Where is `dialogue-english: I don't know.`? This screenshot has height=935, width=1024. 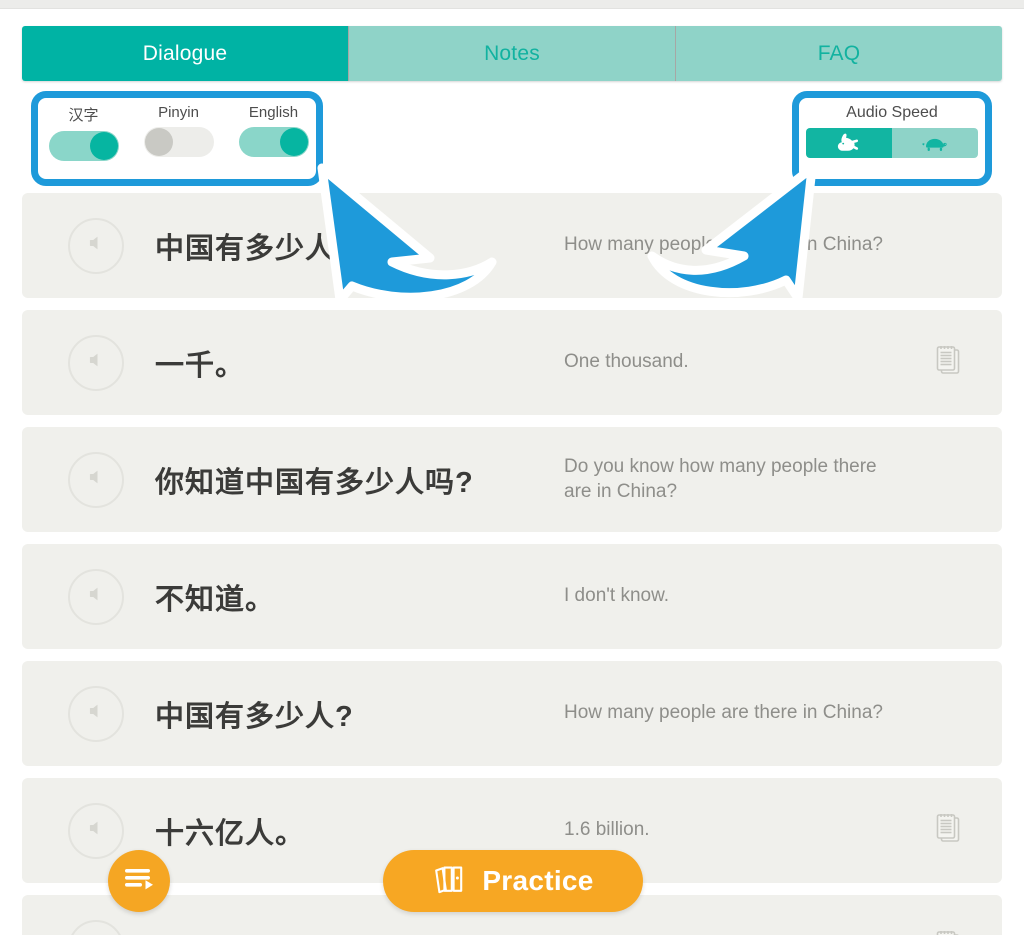 dialogue-english: I don't know. is located at coordinates (617, 596).